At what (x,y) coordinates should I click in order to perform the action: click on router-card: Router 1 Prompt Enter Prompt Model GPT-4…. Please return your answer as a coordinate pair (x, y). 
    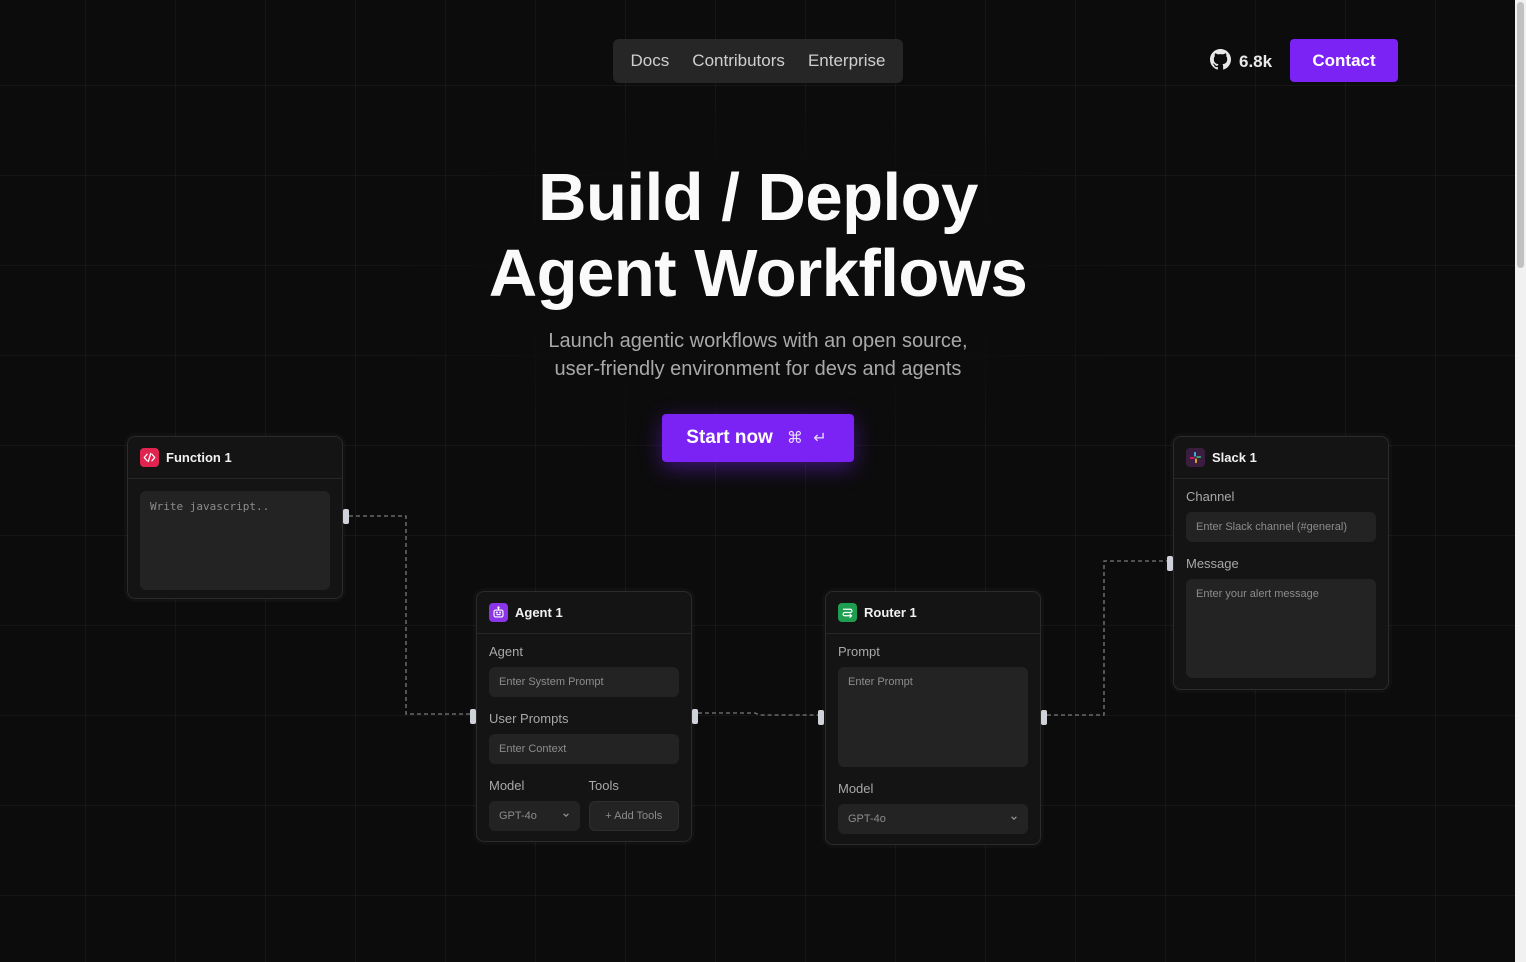
    Looking at the image, I should click on (933, 718).